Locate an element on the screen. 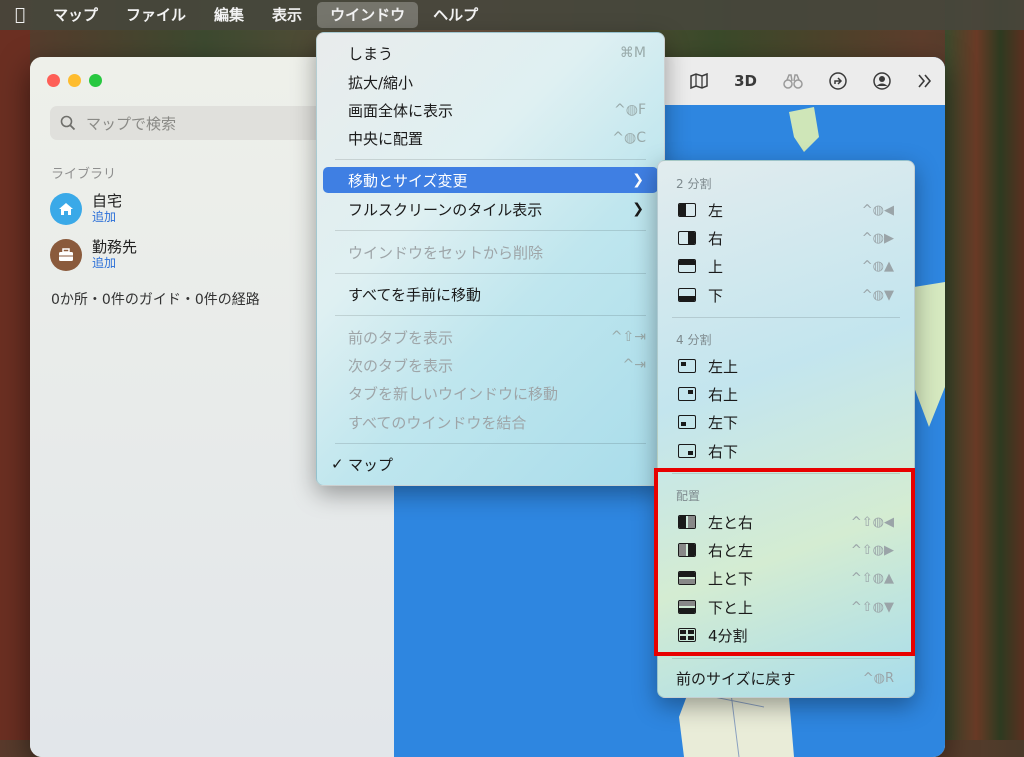 The height and width of the screenshot is (757, 1024). tile-top-left-icon is located at coordinates (687, 366).